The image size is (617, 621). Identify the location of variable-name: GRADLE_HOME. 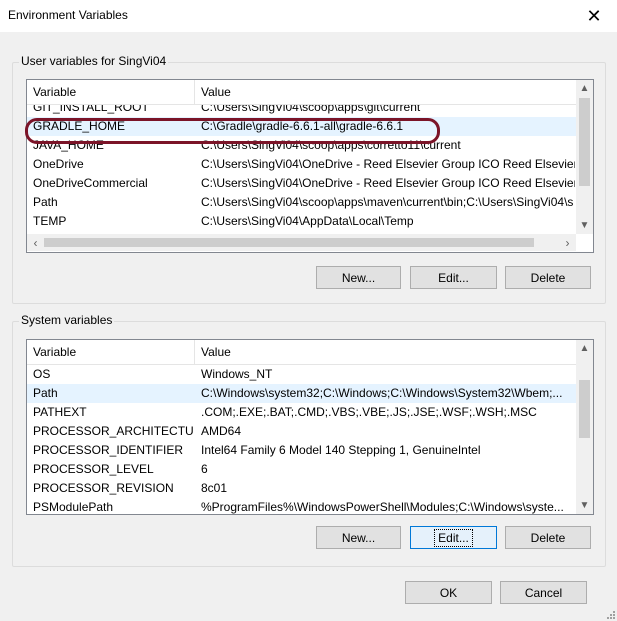
(79, 126).